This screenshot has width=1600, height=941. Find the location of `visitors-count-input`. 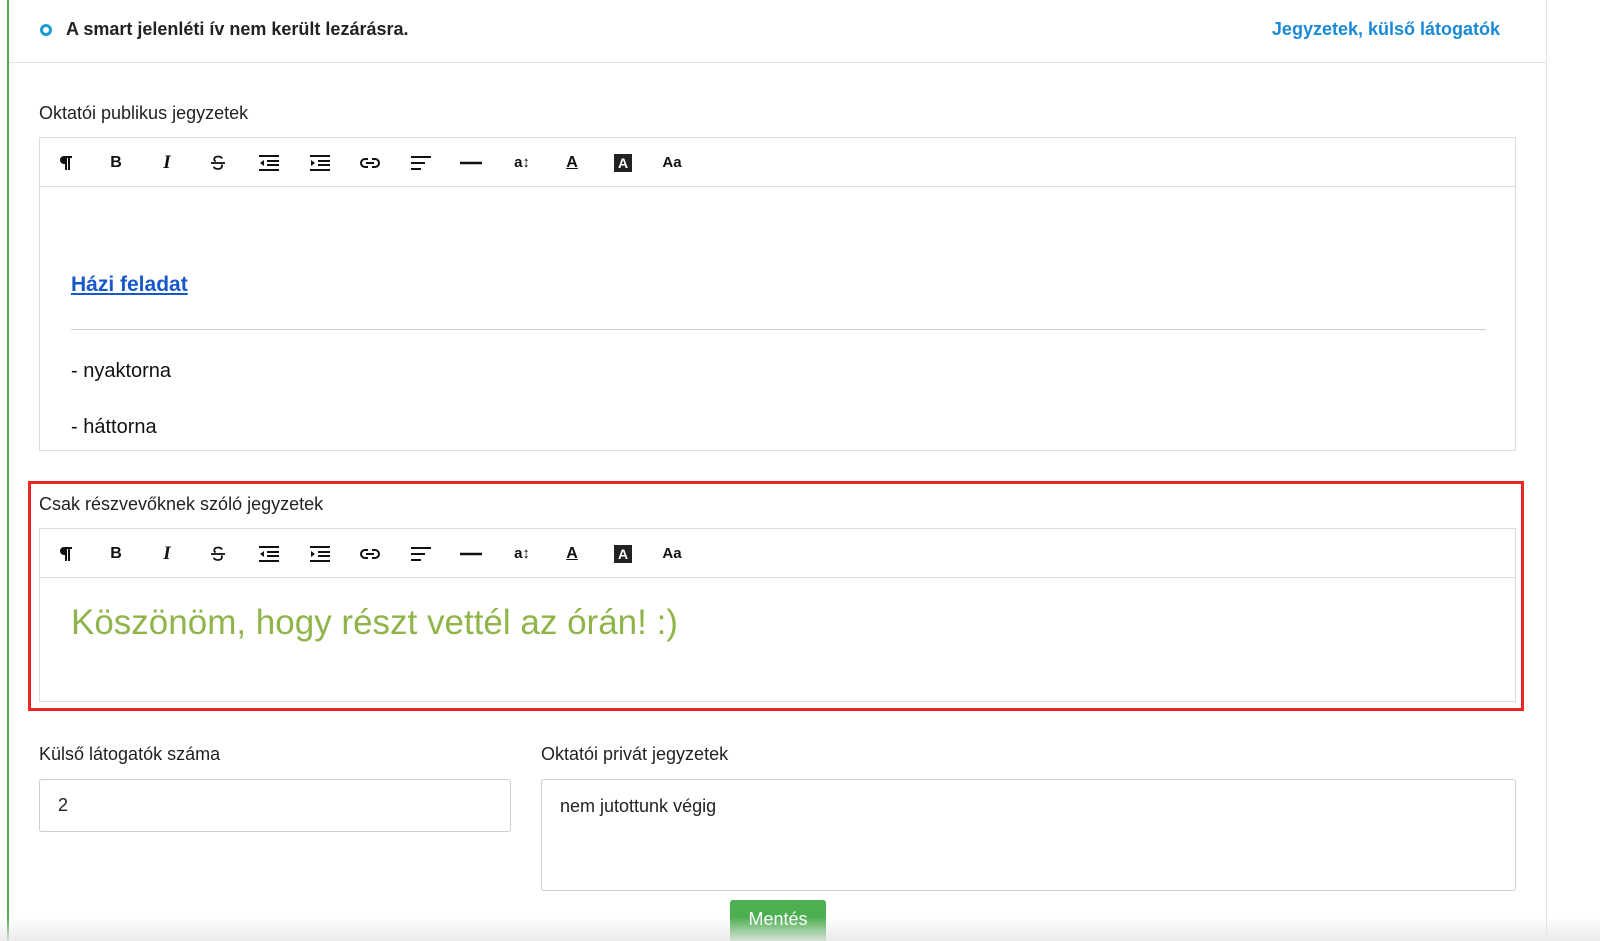

visitors-count-input is located at coordinates (275, 805).